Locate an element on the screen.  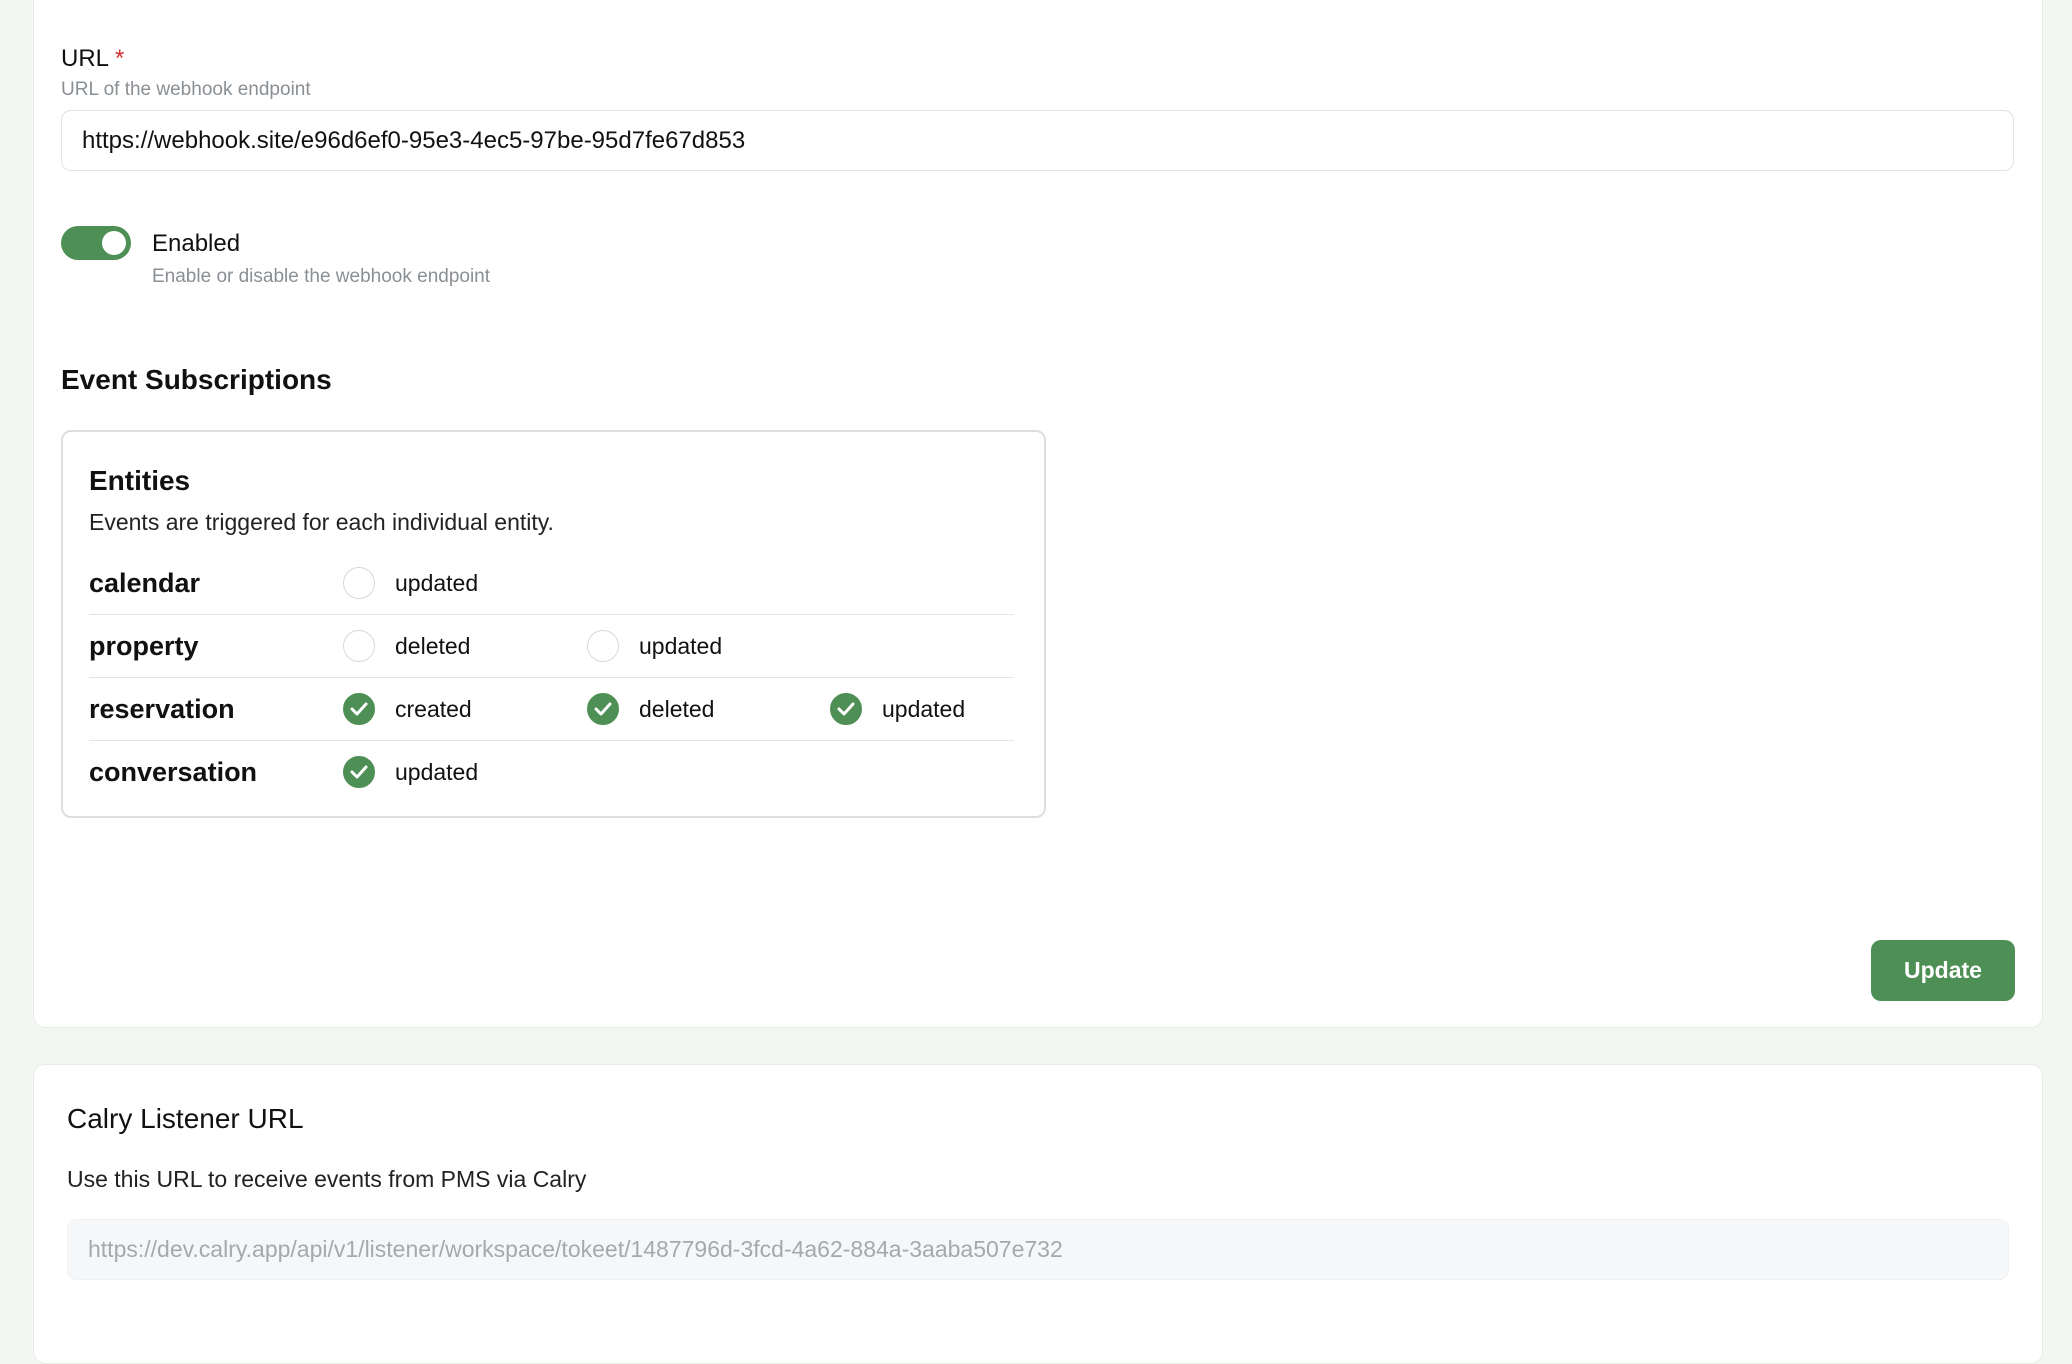
event-option-label: created is located at coordinates (433, 708).